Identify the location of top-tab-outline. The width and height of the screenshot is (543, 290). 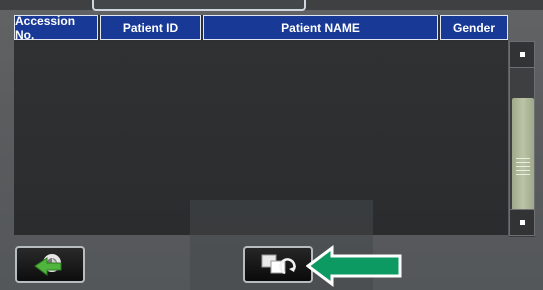
(199, 5).